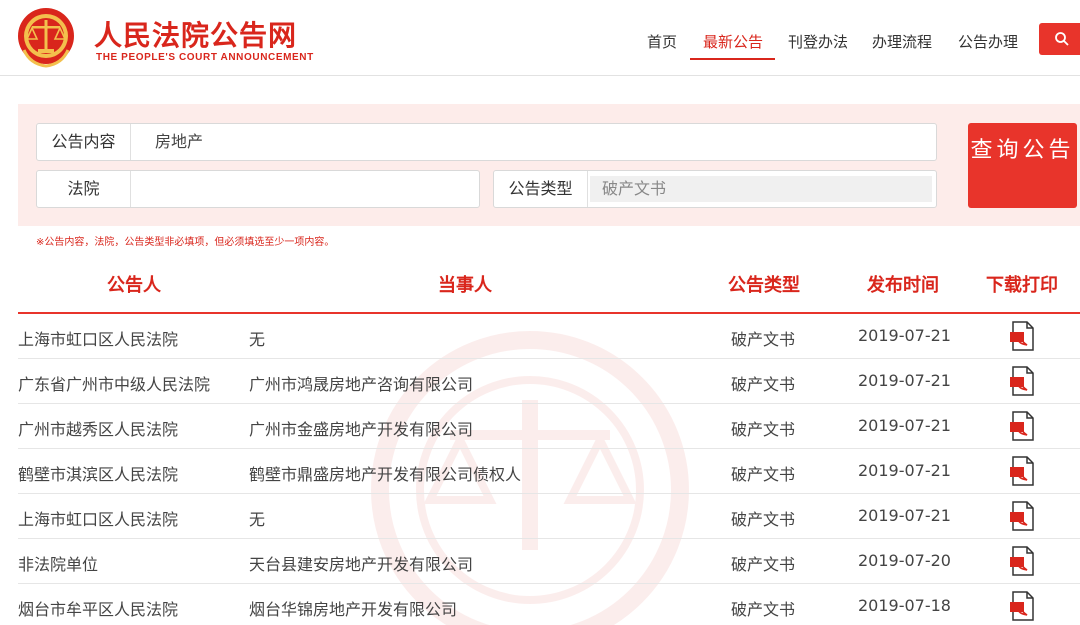 Image resolution: width=1080 pixels, height=625 pixels. Describe the element at coordinates (353, 608) in the screenshot. I see `party-cell: 烟台华锦房地产开发有限公司` at that location.